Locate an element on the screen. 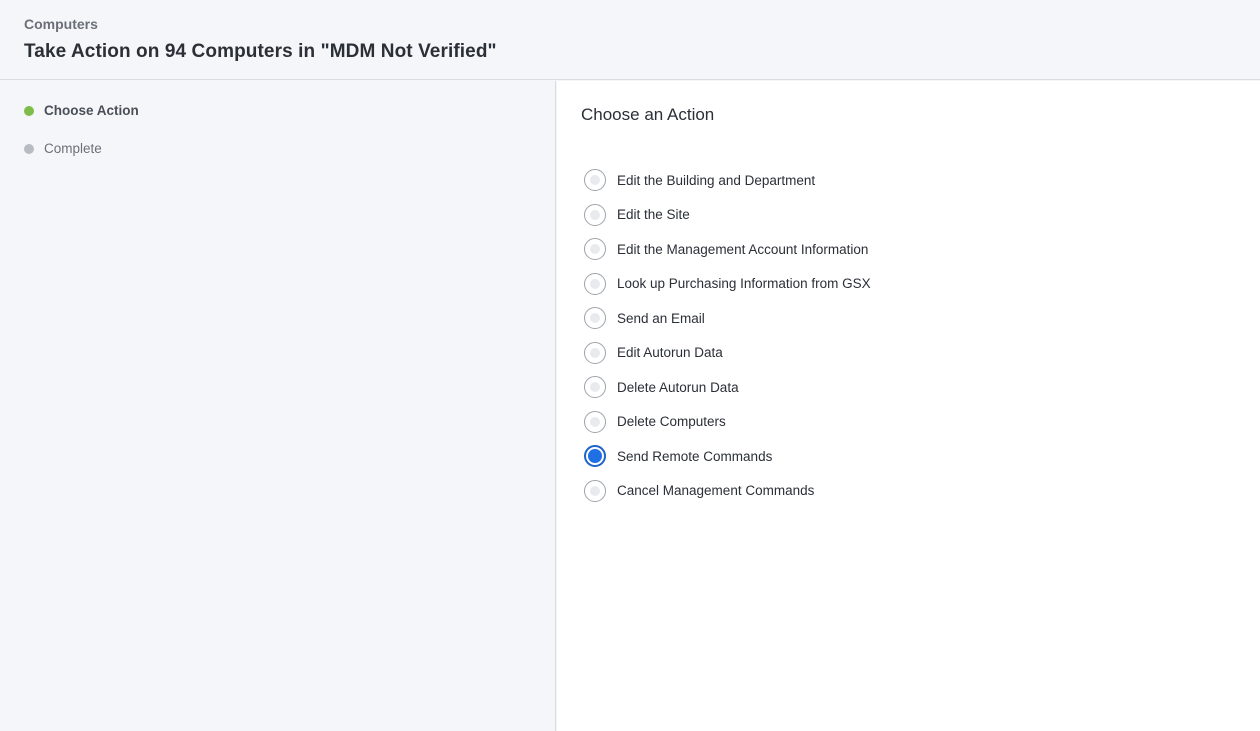 Image resolution: width=1260 pixels, height=731 pixels. action-option-edit-site: Edit the Site is located at coordinates (727, 215).